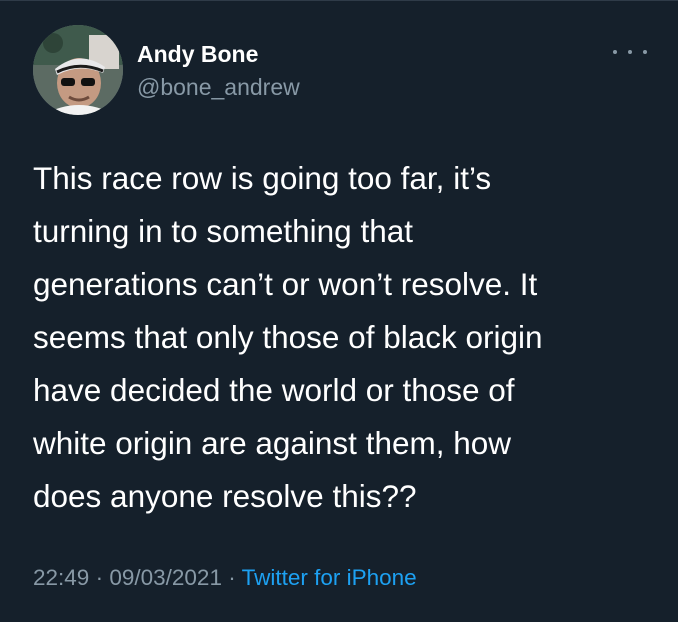 This screenshot has height=622, width=678. Describe the element at coordinates (329, 577) in the screenshot. I see `tweet-source-link: Twitter for iPhone` at that location.